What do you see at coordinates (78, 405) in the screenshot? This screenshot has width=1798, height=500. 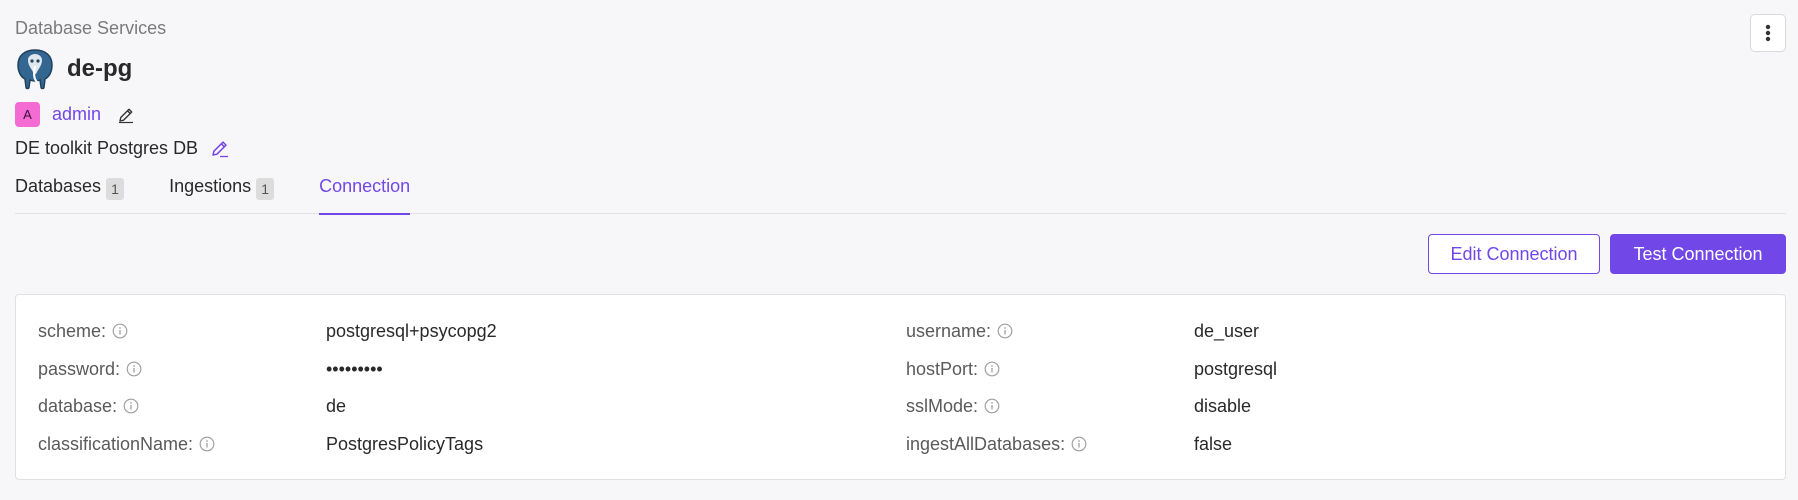 I see `field-key-text: database:` at bounding box center [78, 405].